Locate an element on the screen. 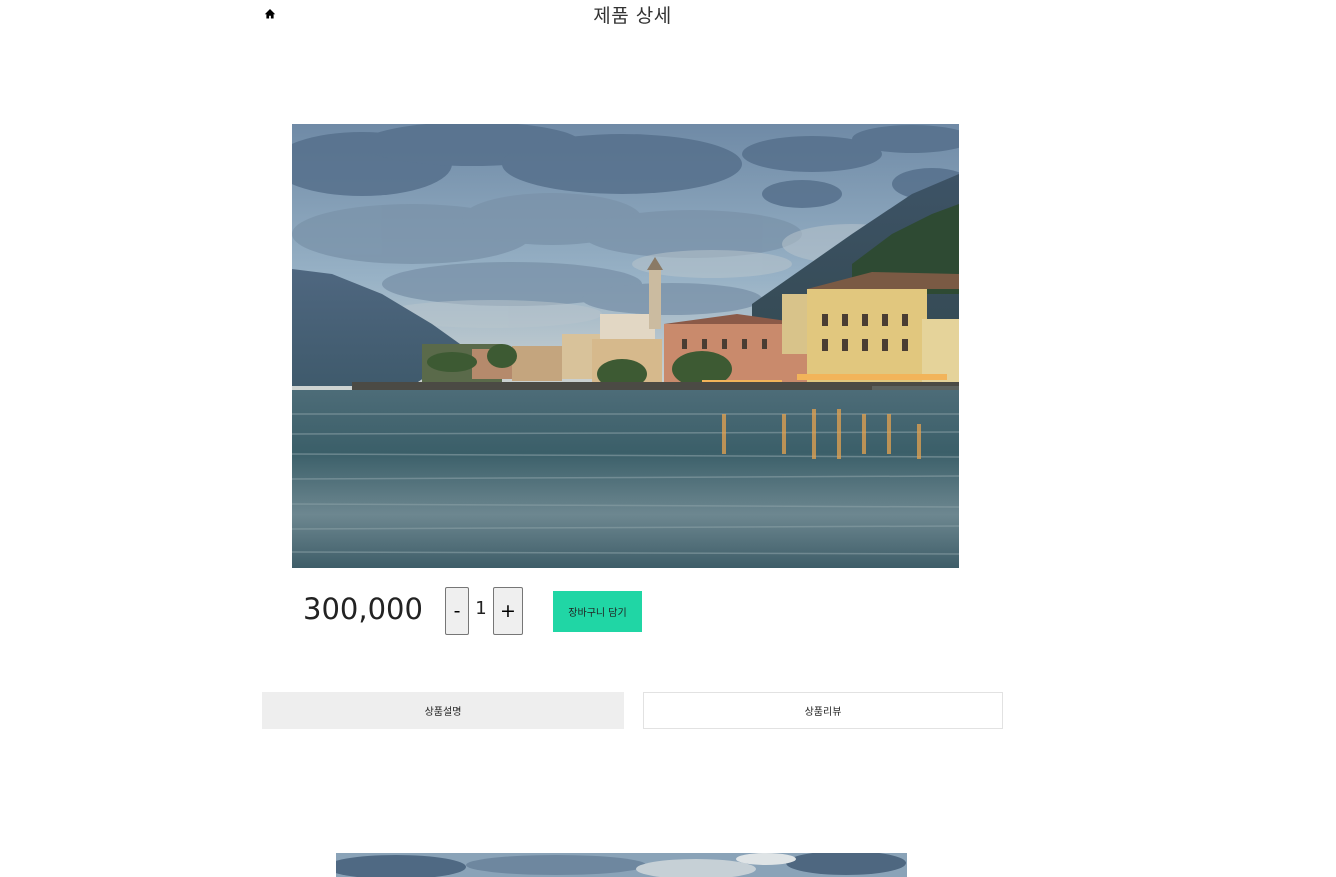 This screenshot has height=877, width=1336. quantity-increment-button: + is located at coordinates (508, 611).